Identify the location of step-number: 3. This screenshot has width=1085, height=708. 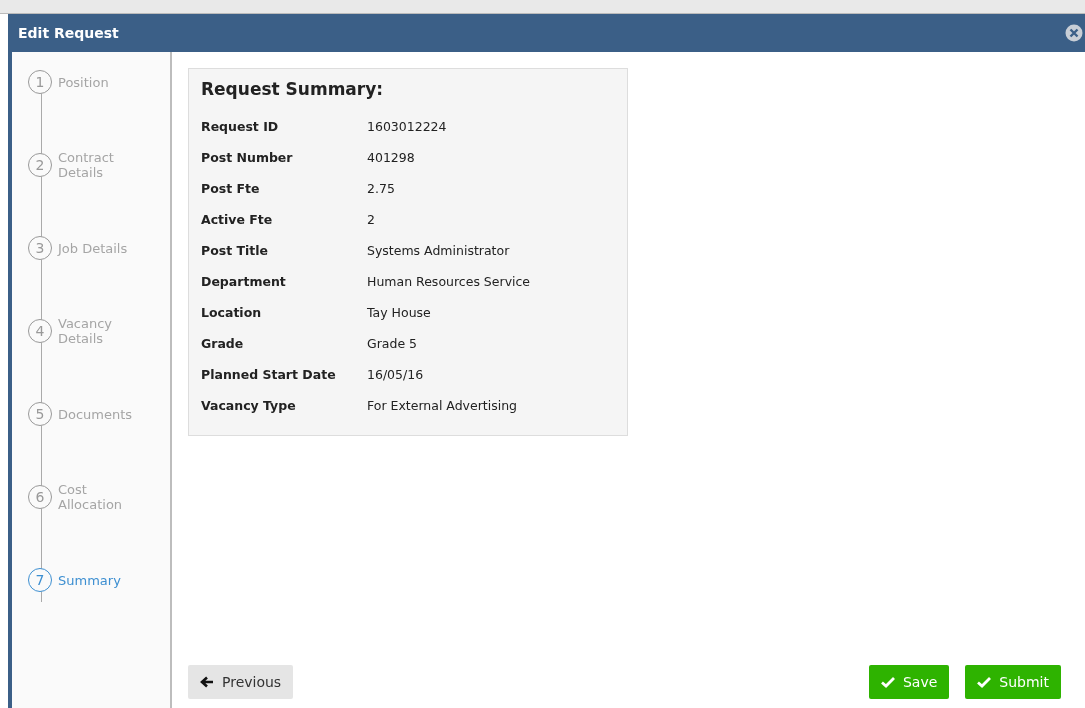
(40, 248).